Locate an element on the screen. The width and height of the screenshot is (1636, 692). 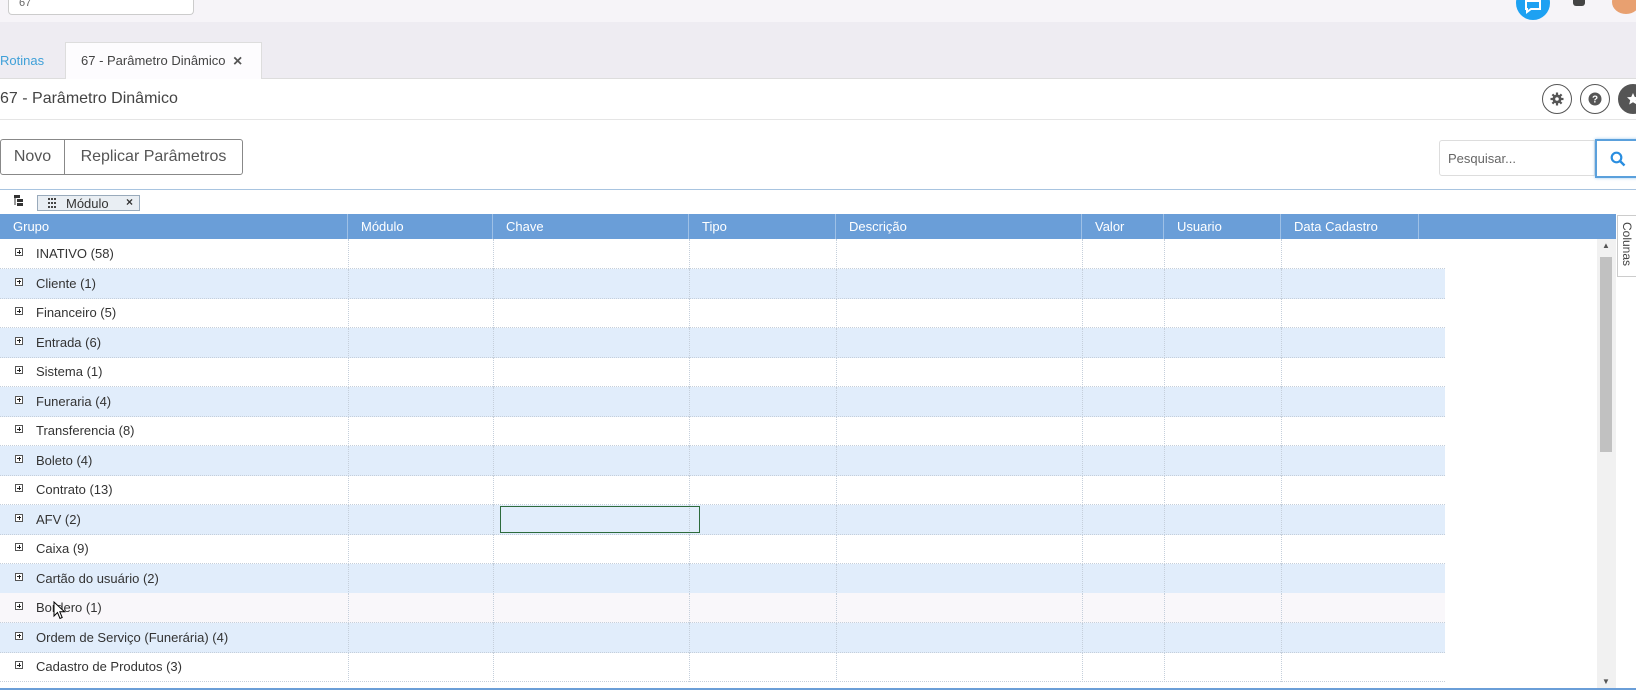
group-row: INATIVO (58) is located at coordinates (722, 254).